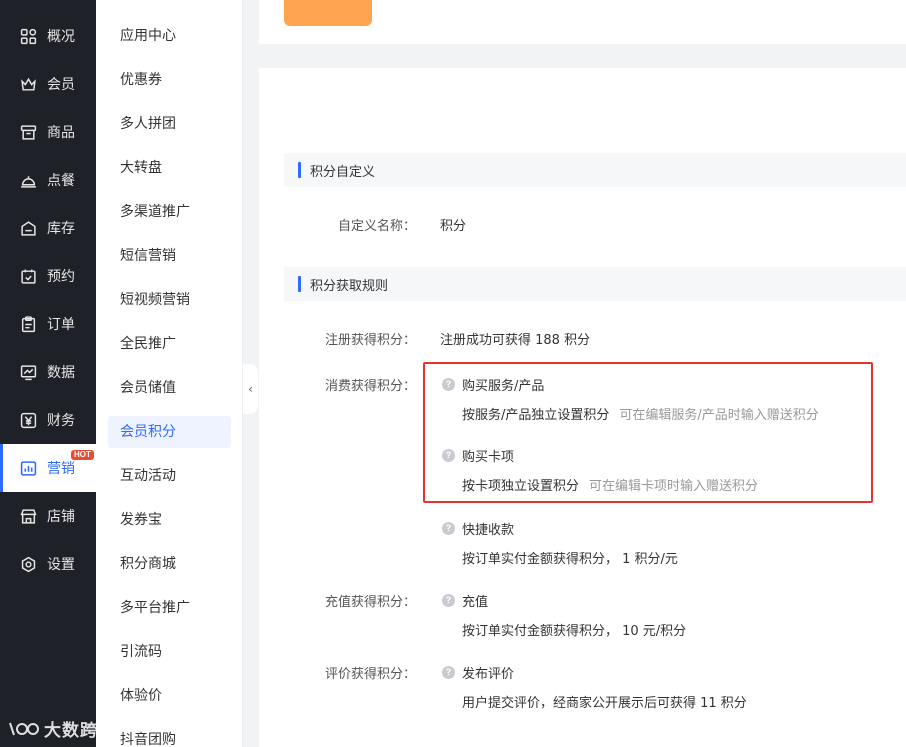 The image size is (906, 747). I want to click on nav-item-shop: 店铺, so click(48, 516).